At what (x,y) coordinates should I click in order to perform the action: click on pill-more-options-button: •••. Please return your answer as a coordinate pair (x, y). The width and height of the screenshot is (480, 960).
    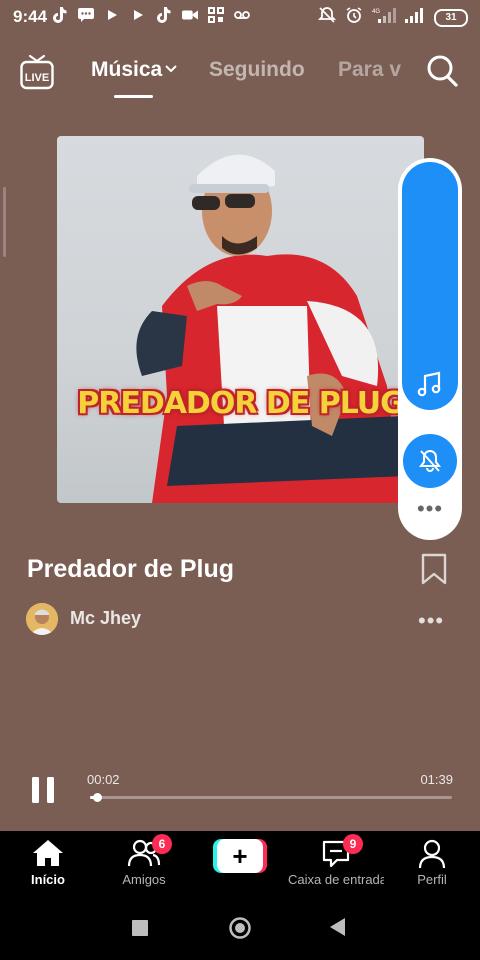
    Looking at the image, I should click on (430, 509).